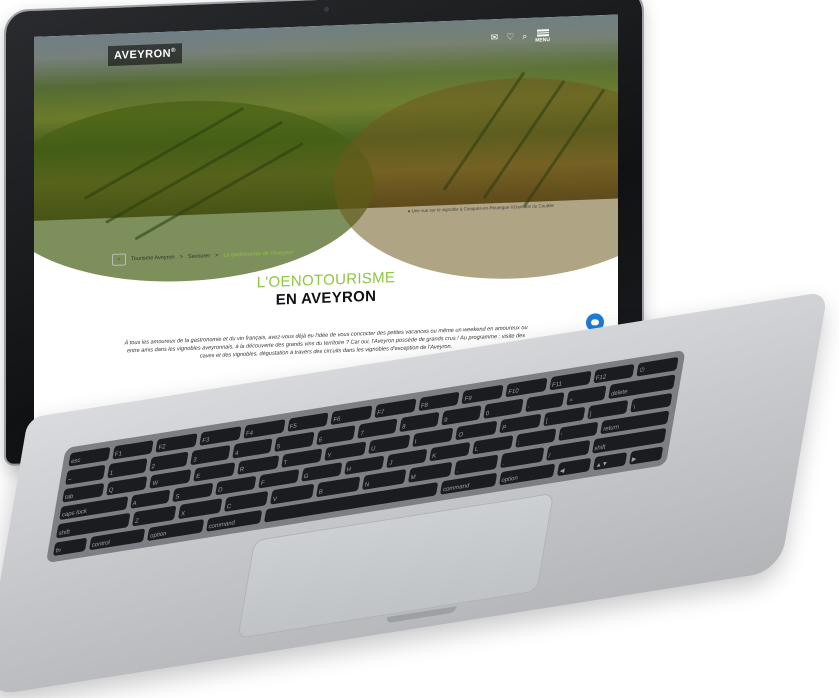 Image resolution: width=839 pixels, height=698 pixels. I want to click on key: F11, so click(570, 380).